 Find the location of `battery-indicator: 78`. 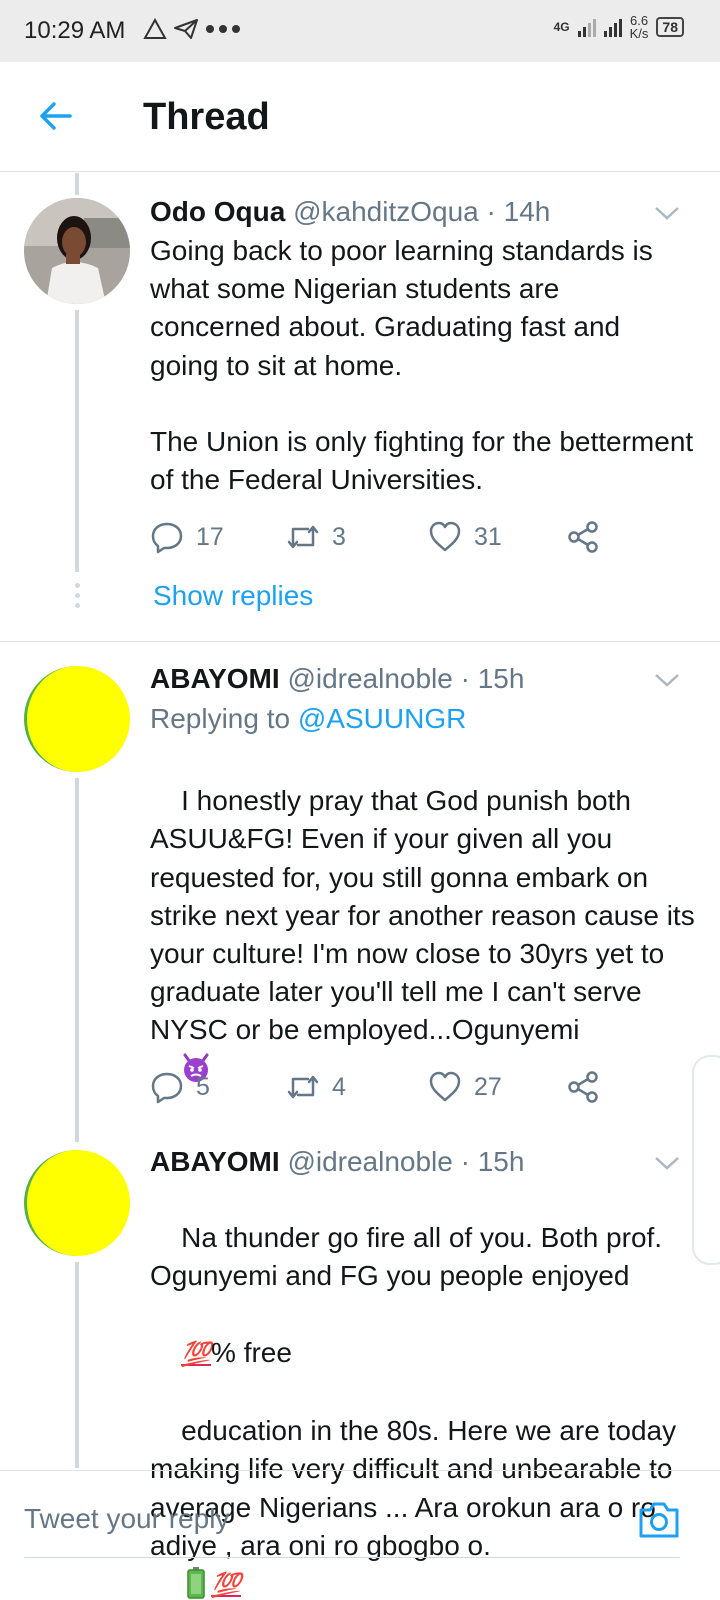

battery-indicator: 78 is located at coordinates (670, 27).